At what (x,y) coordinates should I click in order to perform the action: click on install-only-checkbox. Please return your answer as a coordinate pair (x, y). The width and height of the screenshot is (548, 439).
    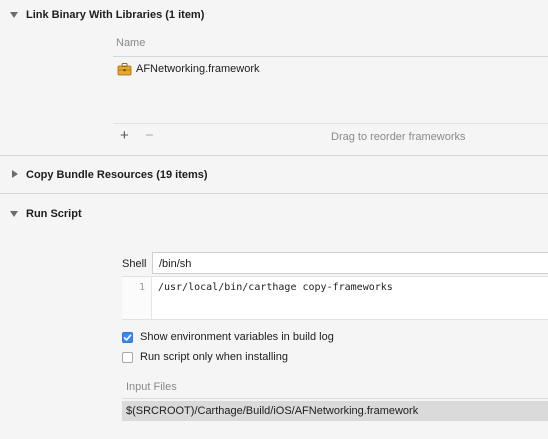
    Looking at the image, I should click on (127, 357).